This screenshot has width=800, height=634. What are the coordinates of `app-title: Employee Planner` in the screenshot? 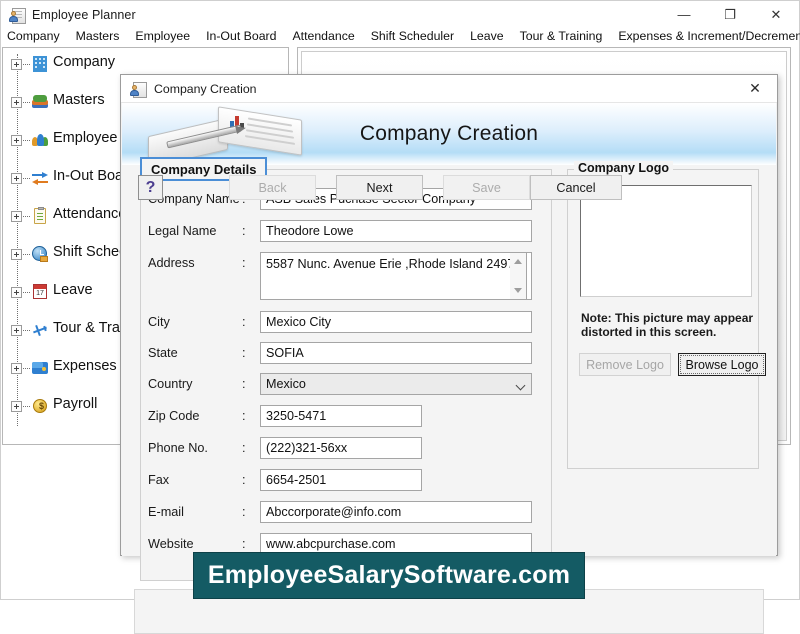 It's located at (84, 14).